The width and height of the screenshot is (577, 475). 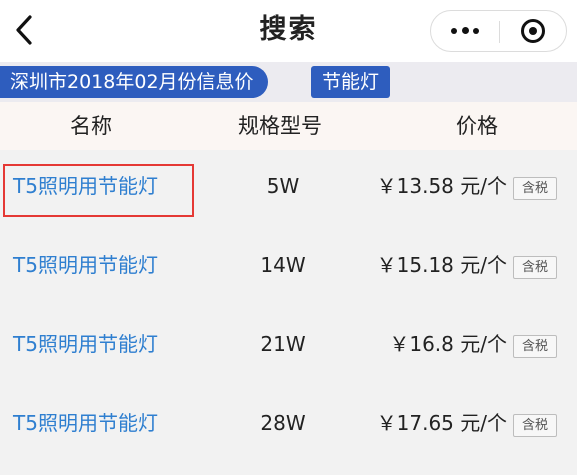 I want to click on table-header: 名称 规格型号 价格, so click(x=288, y=126).